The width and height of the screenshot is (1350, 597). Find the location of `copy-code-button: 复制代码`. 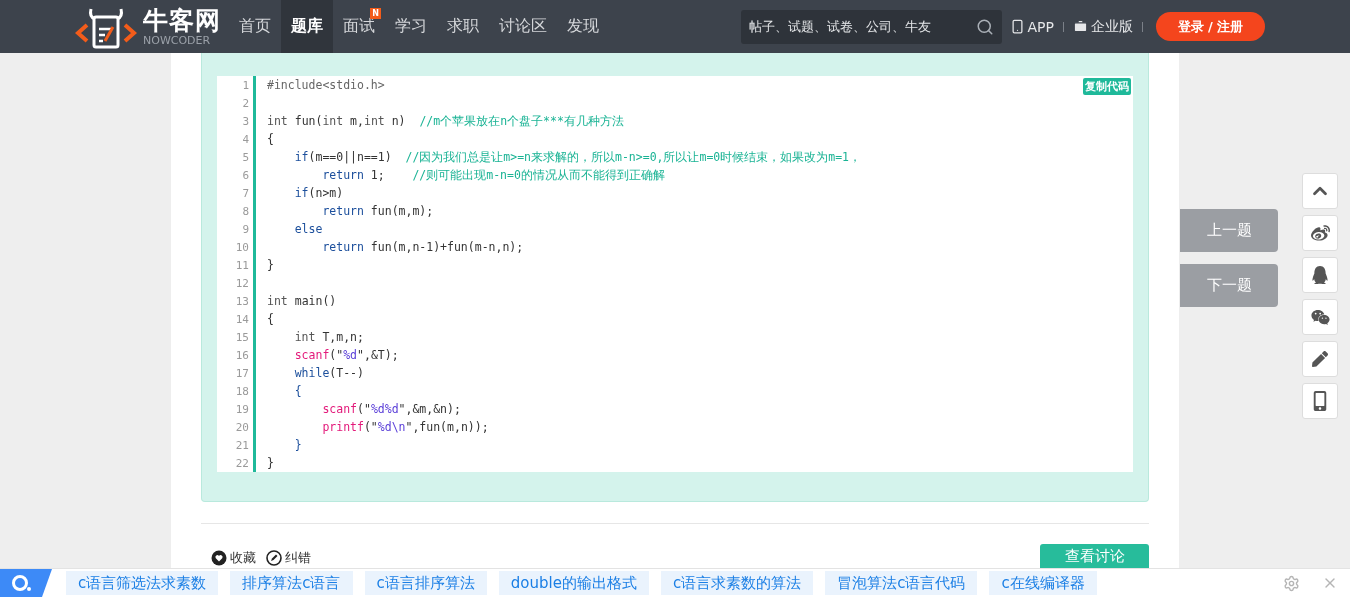

copy-code-button: 复制代码 is located at coordinates (1107, 86).